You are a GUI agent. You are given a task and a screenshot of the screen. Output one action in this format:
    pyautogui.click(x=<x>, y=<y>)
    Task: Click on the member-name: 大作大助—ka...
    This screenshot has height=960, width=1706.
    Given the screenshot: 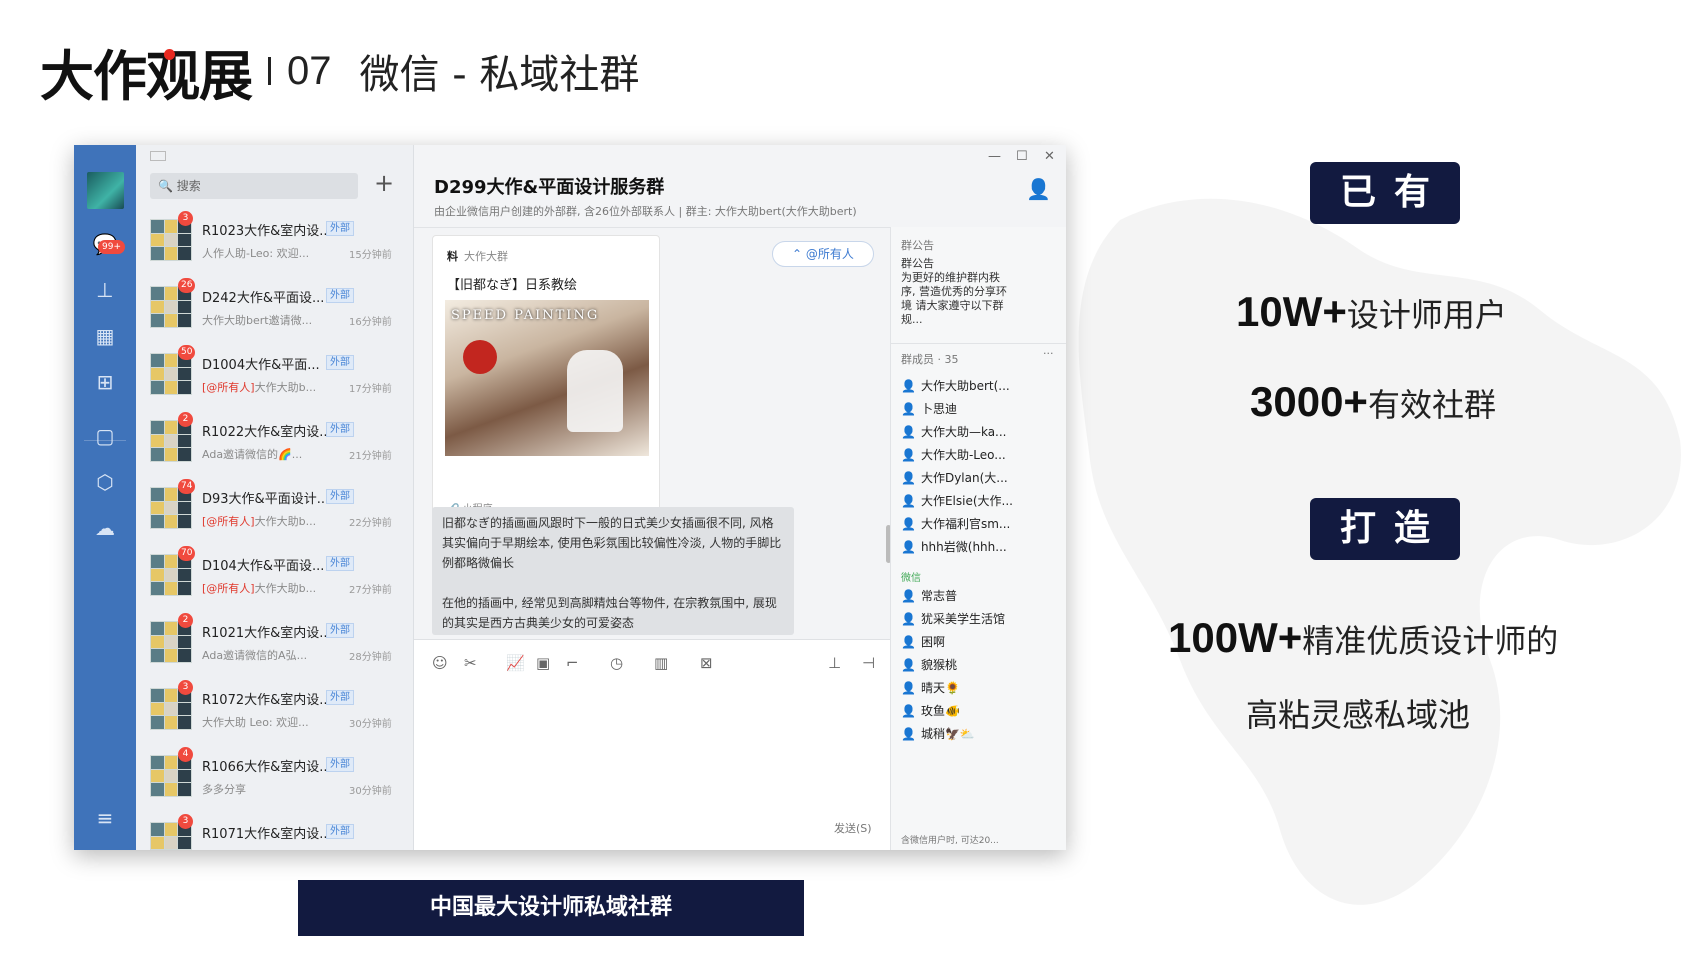 What is the action you would take?
    pyautogui.click(x=963, y=432)
    